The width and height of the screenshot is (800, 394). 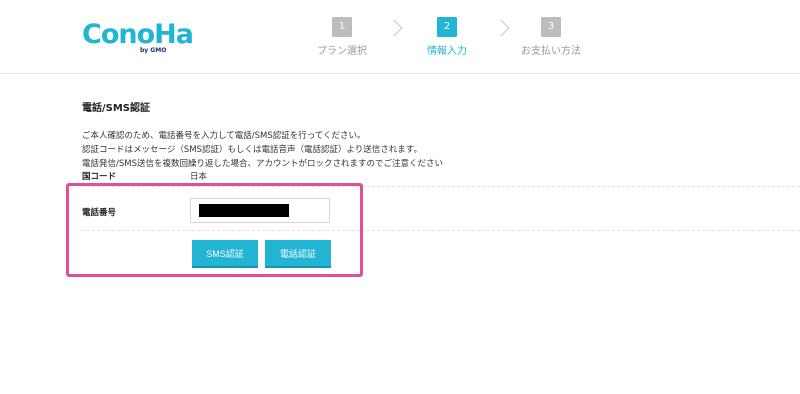 I want to click on conoha-logo: ConoHa by GMO, so click(x=138, y=37).